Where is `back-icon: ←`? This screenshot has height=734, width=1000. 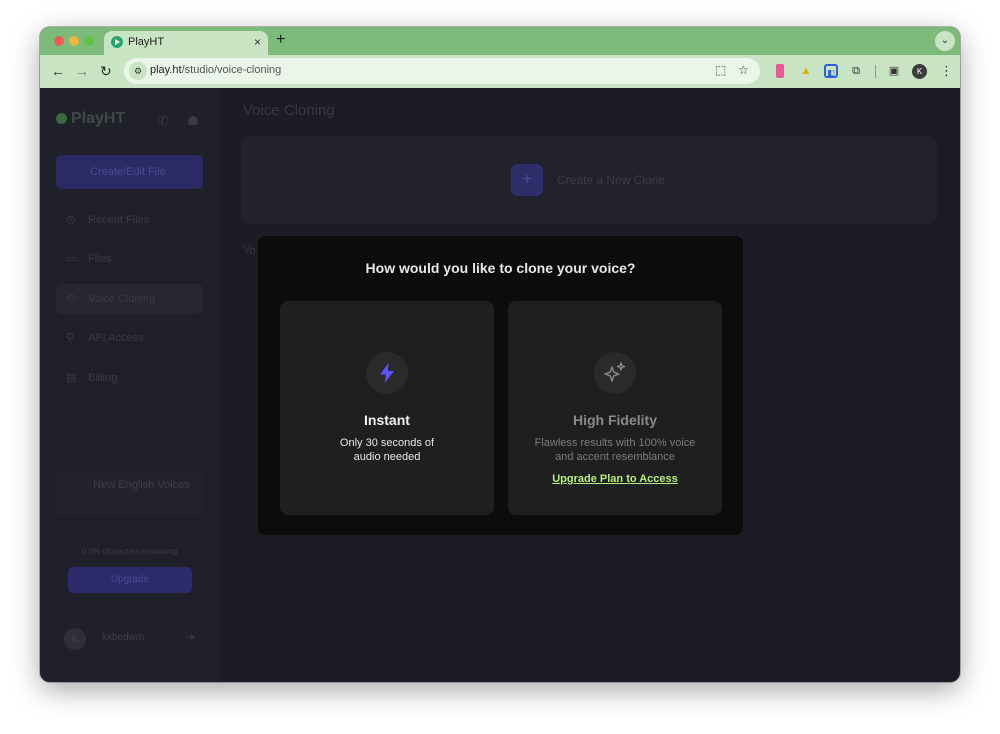 back-icon: ← is located at coordinates (58, 71).